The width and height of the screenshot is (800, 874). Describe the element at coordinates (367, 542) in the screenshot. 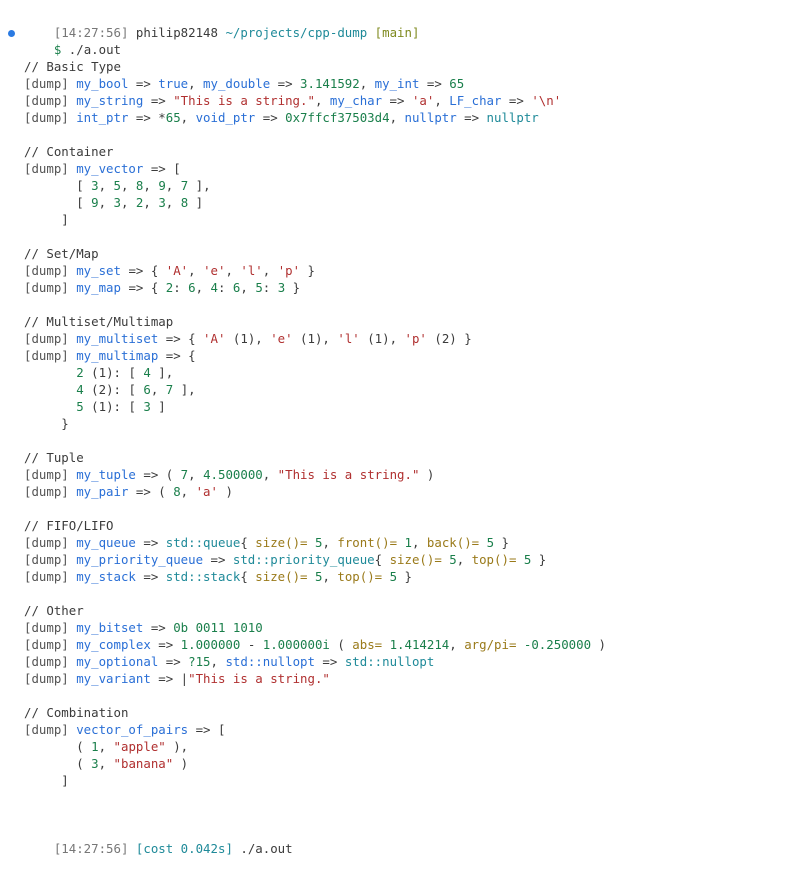

I see `output-token: front()=` at that location.